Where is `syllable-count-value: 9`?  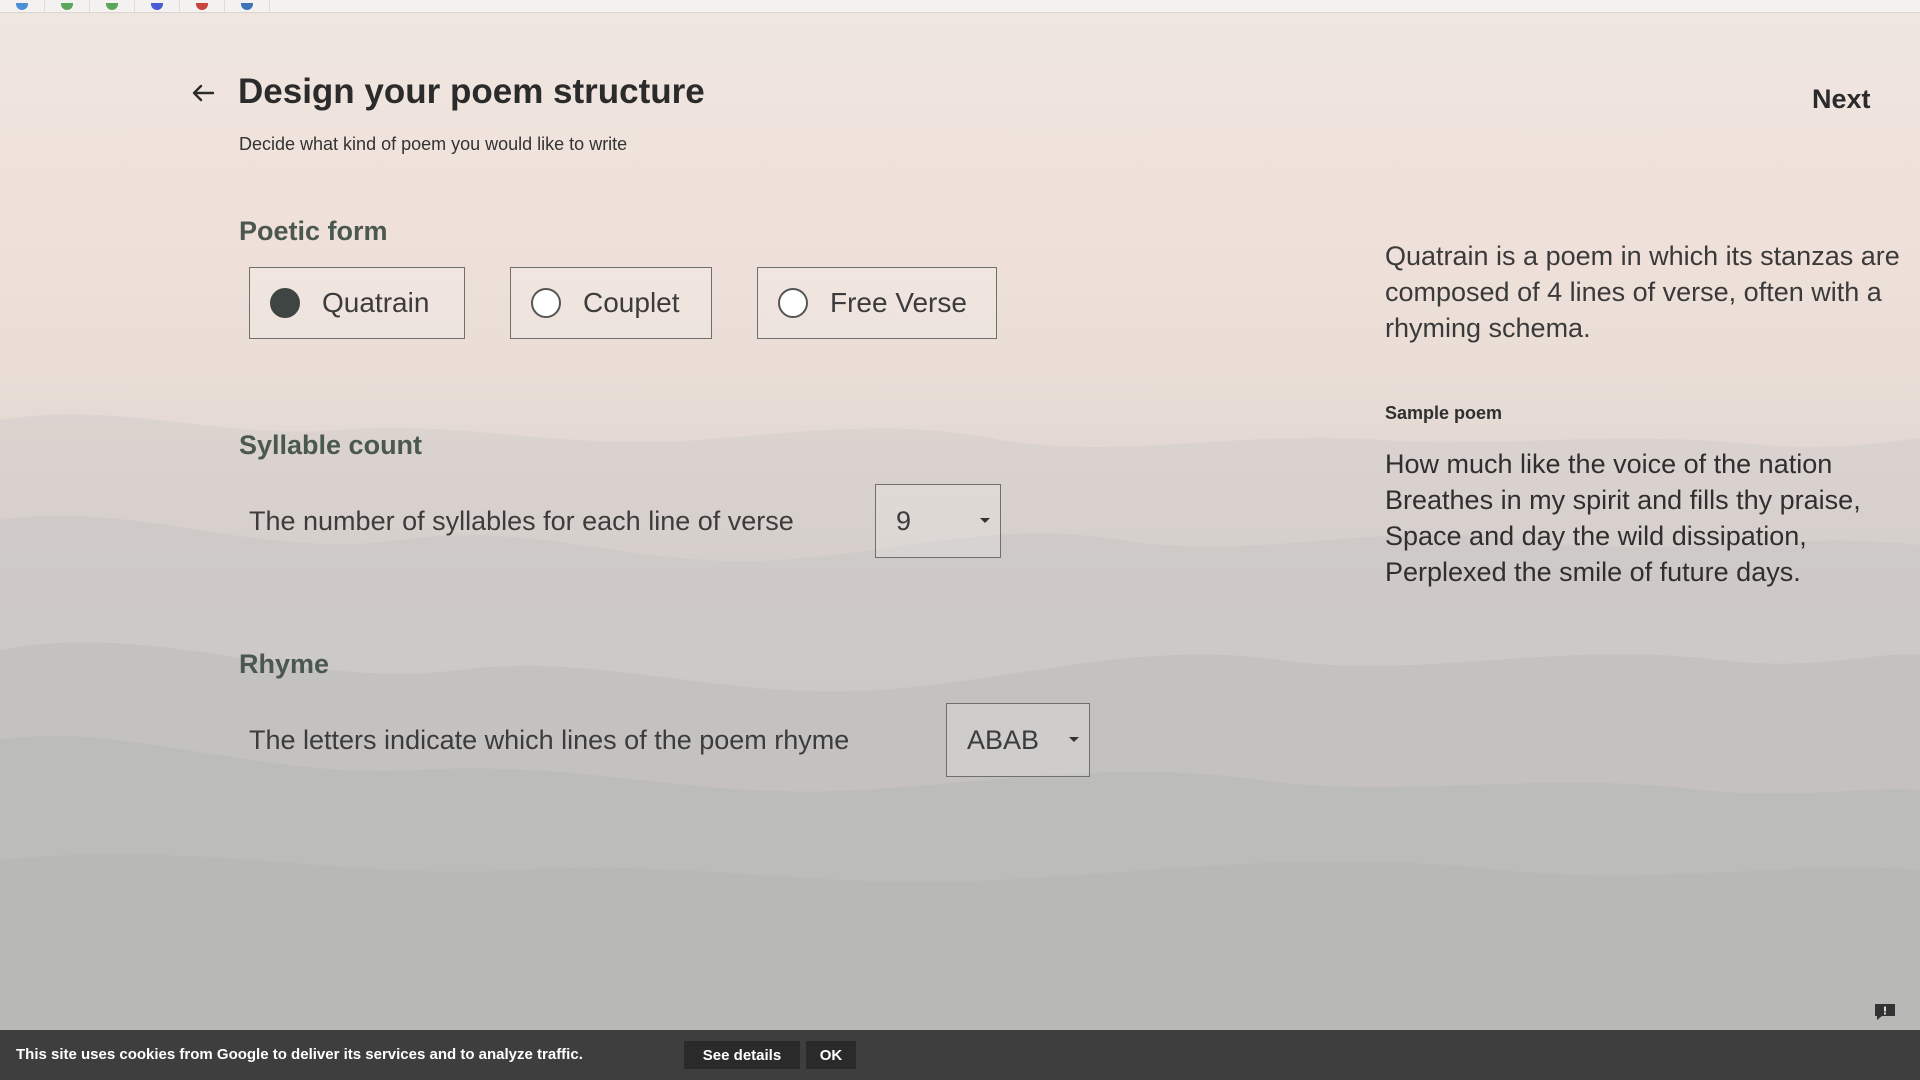
syllable-count-value: 9 is located at coordinates (904, 520).